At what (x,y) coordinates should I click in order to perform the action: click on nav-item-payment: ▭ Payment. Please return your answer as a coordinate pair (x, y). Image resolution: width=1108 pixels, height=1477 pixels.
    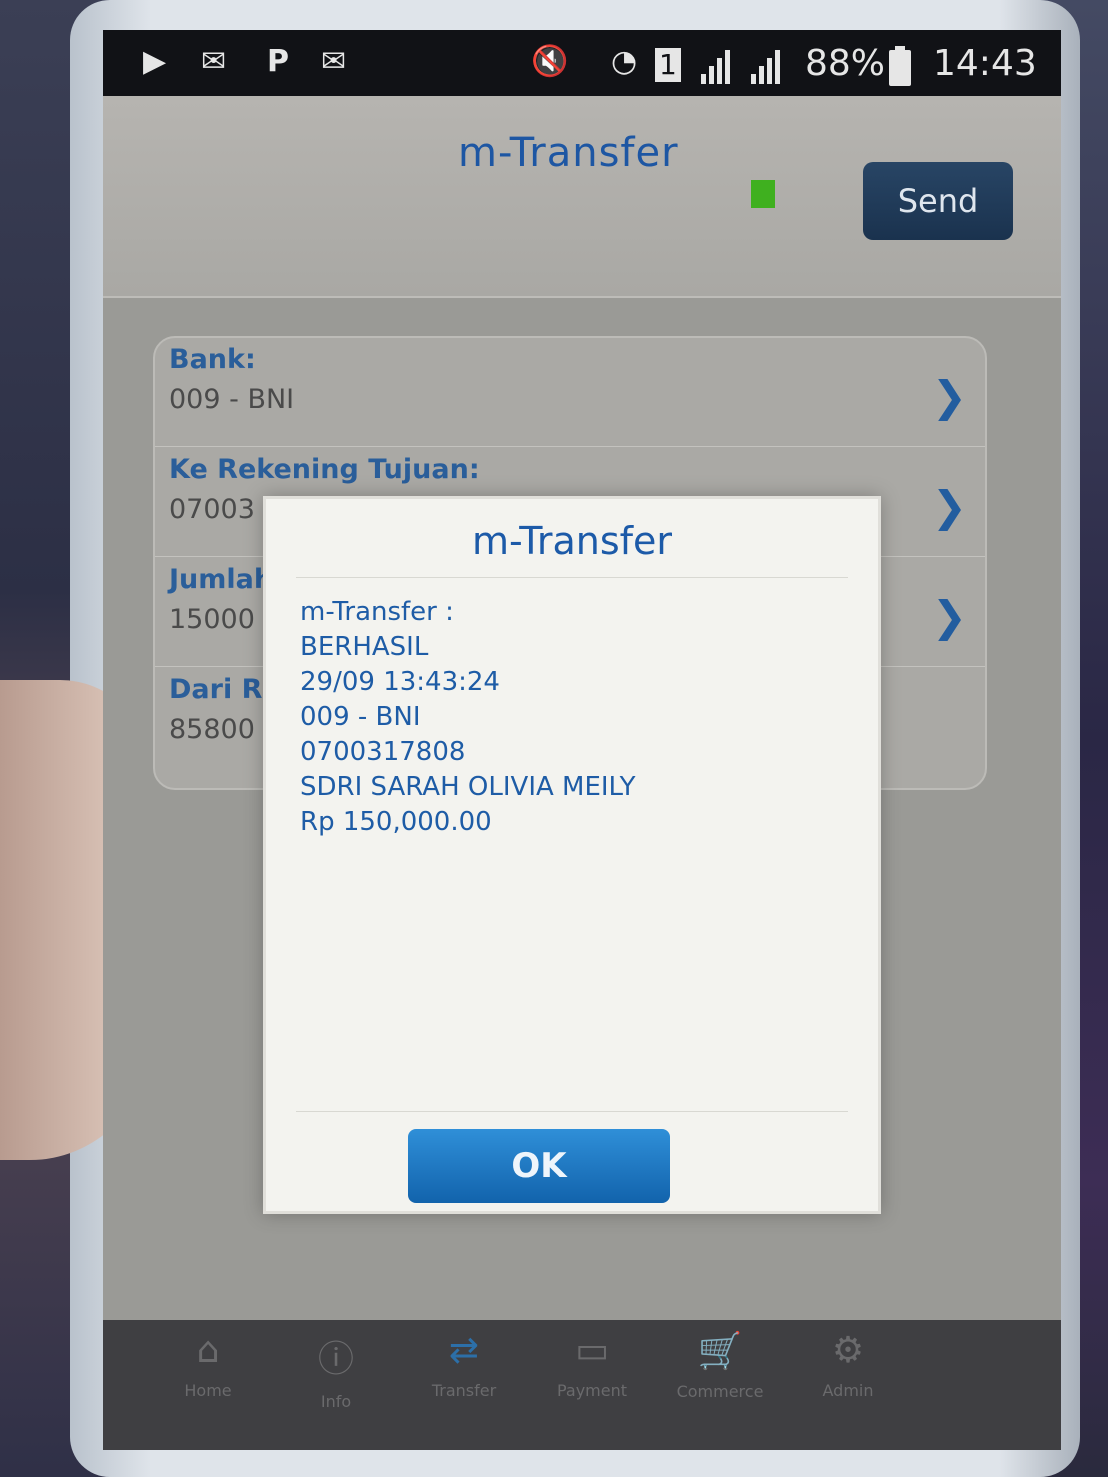
    Looking at the image, I should click on (592, 1365).